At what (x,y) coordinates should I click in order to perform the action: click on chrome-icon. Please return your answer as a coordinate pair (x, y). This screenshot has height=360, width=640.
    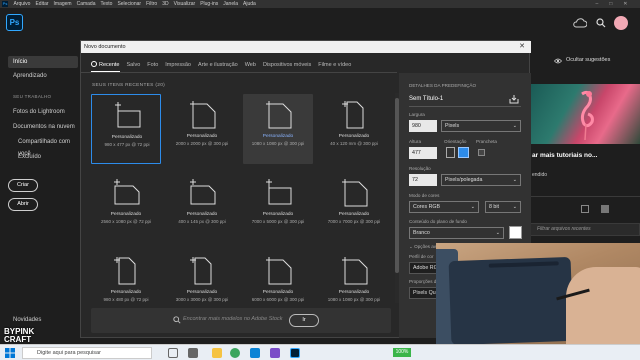
    Looking at the image, I should click on (235, 353).